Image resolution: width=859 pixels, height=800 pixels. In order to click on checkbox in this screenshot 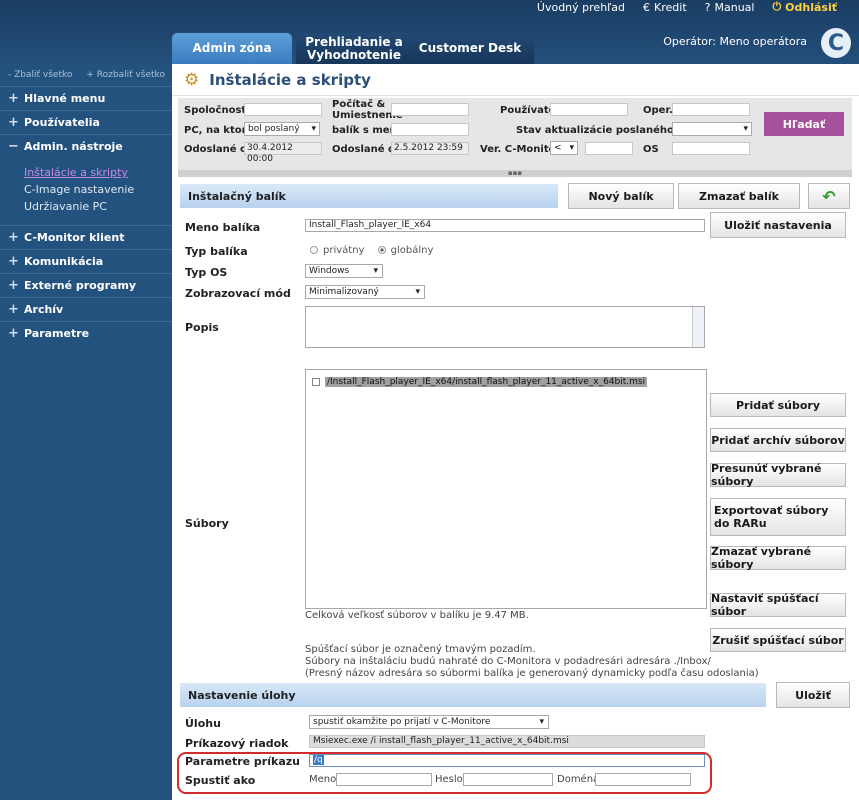, I will do `click(316, 382)`.